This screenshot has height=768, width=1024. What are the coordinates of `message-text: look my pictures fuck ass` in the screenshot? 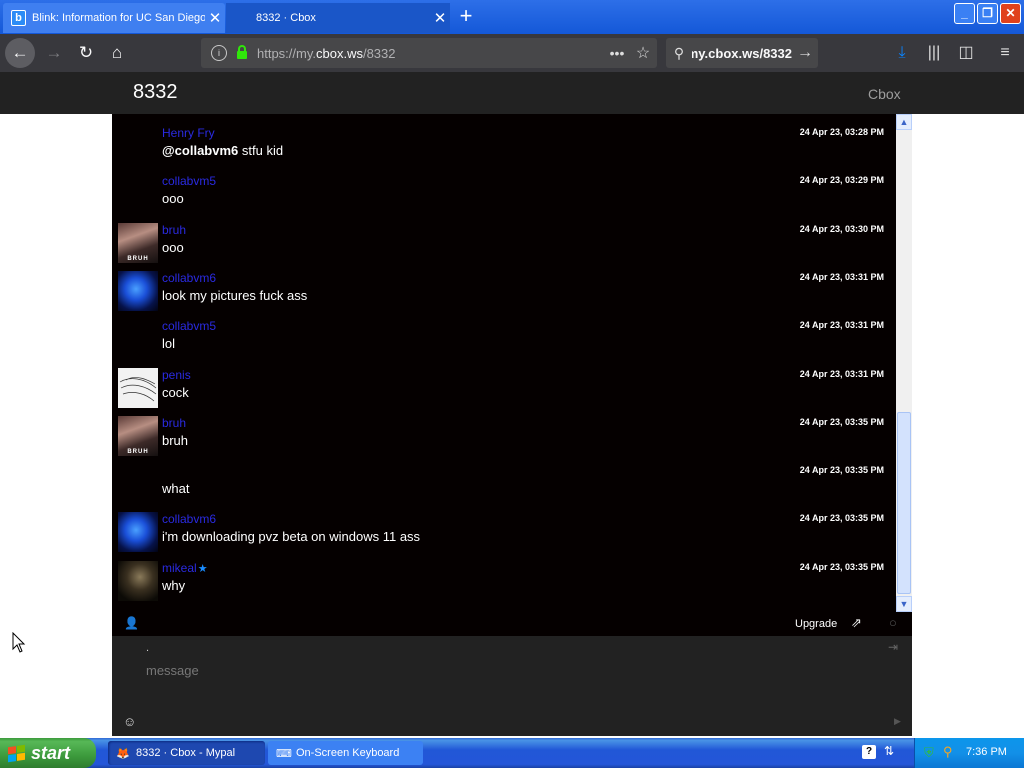 It's located at (235, 295).